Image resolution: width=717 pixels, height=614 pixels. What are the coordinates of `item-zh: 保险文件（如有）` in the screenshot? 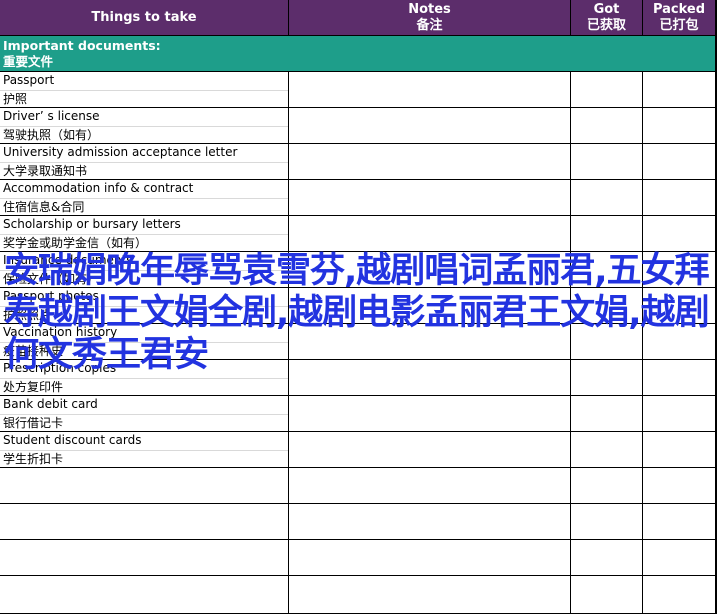 It's located at (51, 279).